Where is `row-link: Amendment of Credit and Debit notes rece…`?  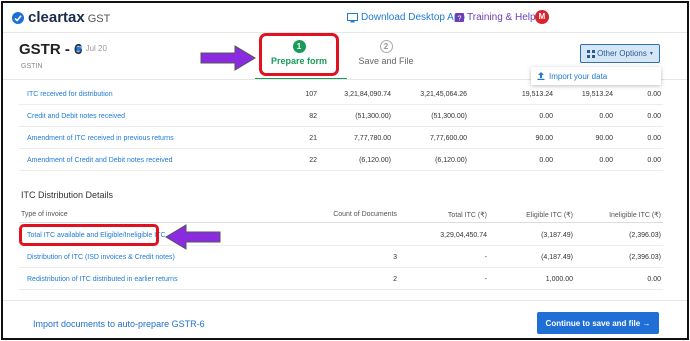 row-link: Amendment of Credit and Debit notes rece… is located at coordinates (100, 160).